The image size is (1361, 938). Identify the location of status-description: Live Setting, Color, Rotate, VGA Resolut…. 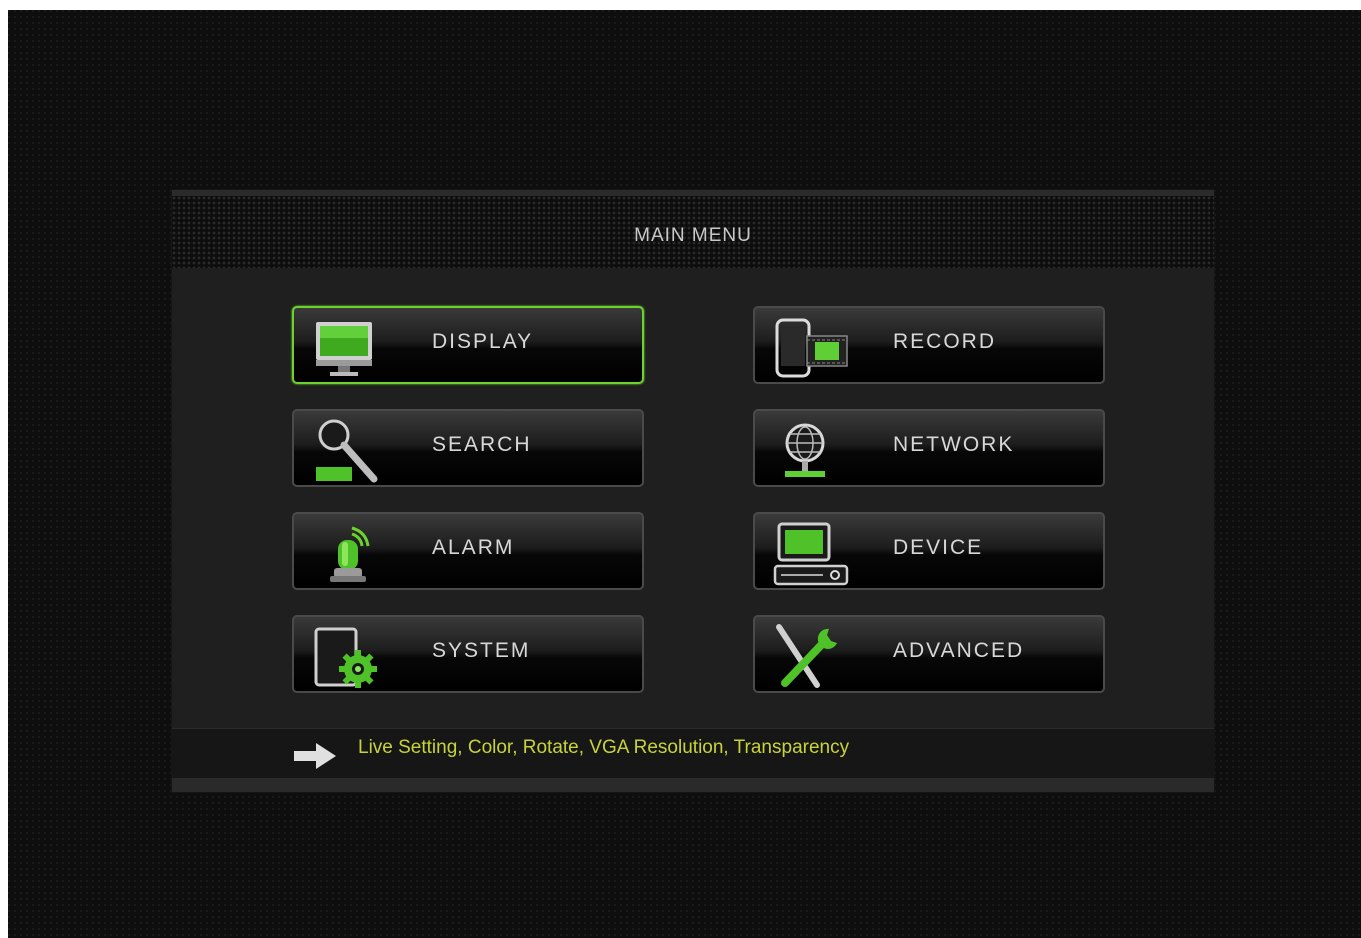
(604, 747).